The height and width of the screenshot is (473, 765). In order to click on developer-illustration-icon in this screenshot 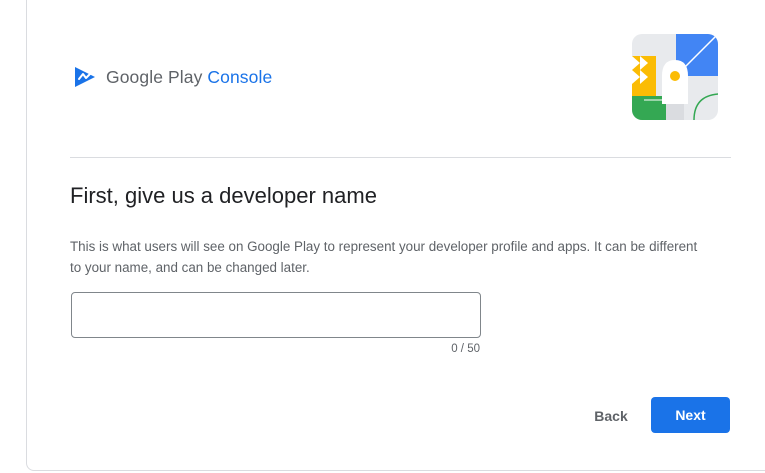, I will do `click(675, 77)`.